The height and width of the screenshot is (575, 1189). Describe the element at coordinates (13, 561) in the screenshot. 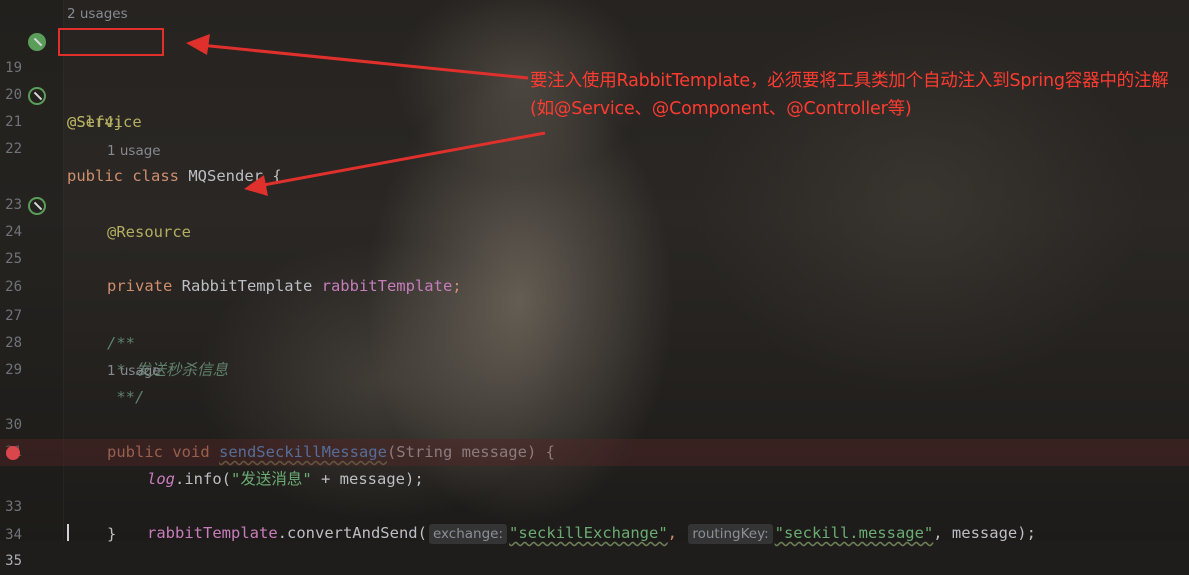

I see `line-number: 35` at that location.